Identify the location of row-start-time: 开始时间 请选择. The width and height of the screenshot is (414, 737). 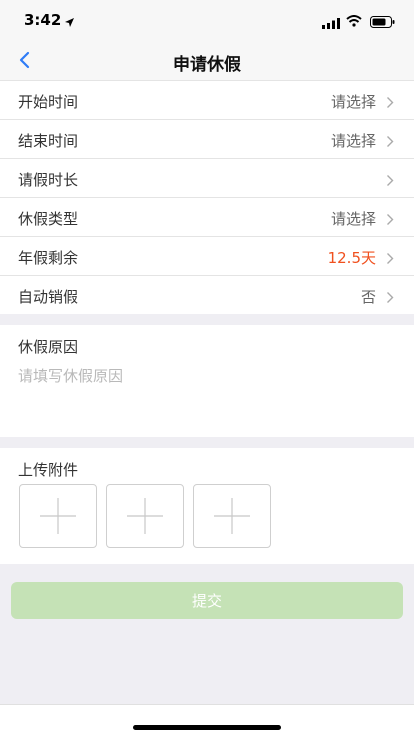
(207, 99).